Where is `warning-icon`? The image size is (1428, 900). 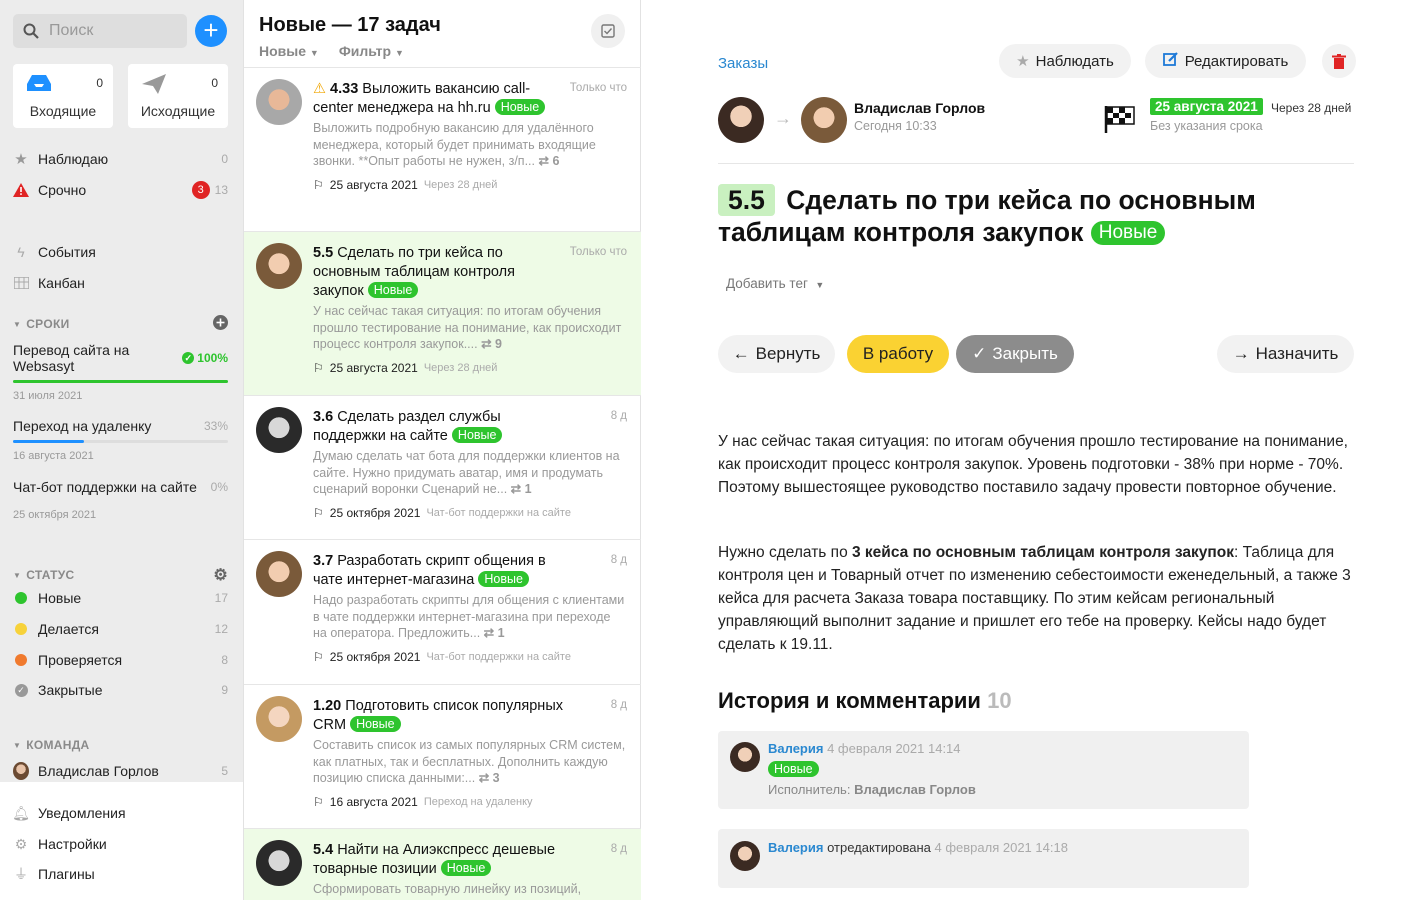 warning-icon is located at coordinates (21, 190).